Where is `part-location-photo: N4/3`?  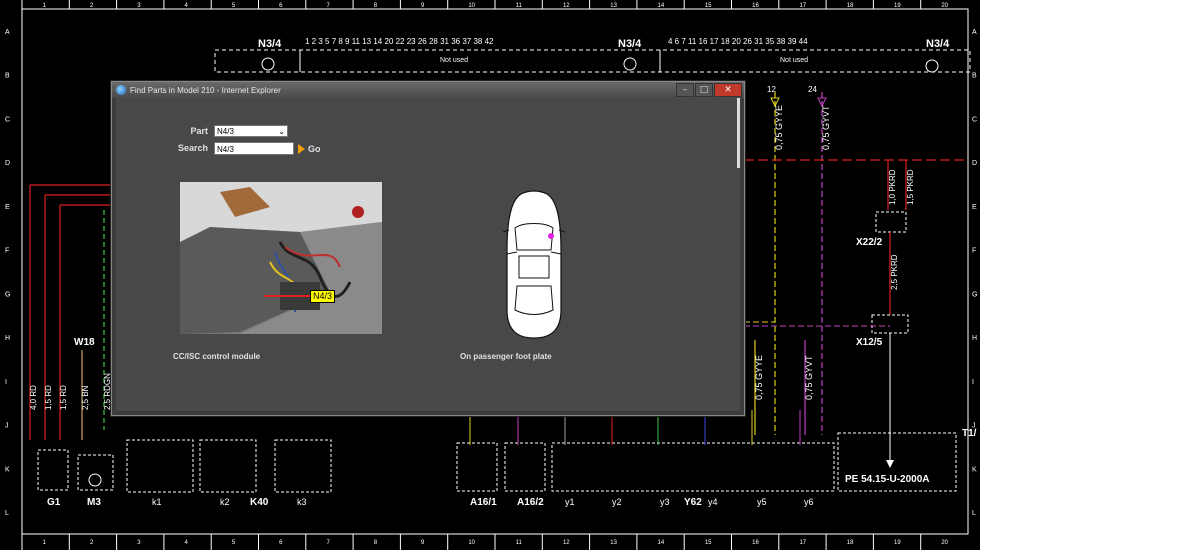
part-location-photo: N4/3 is located at coordinates (281, 258).